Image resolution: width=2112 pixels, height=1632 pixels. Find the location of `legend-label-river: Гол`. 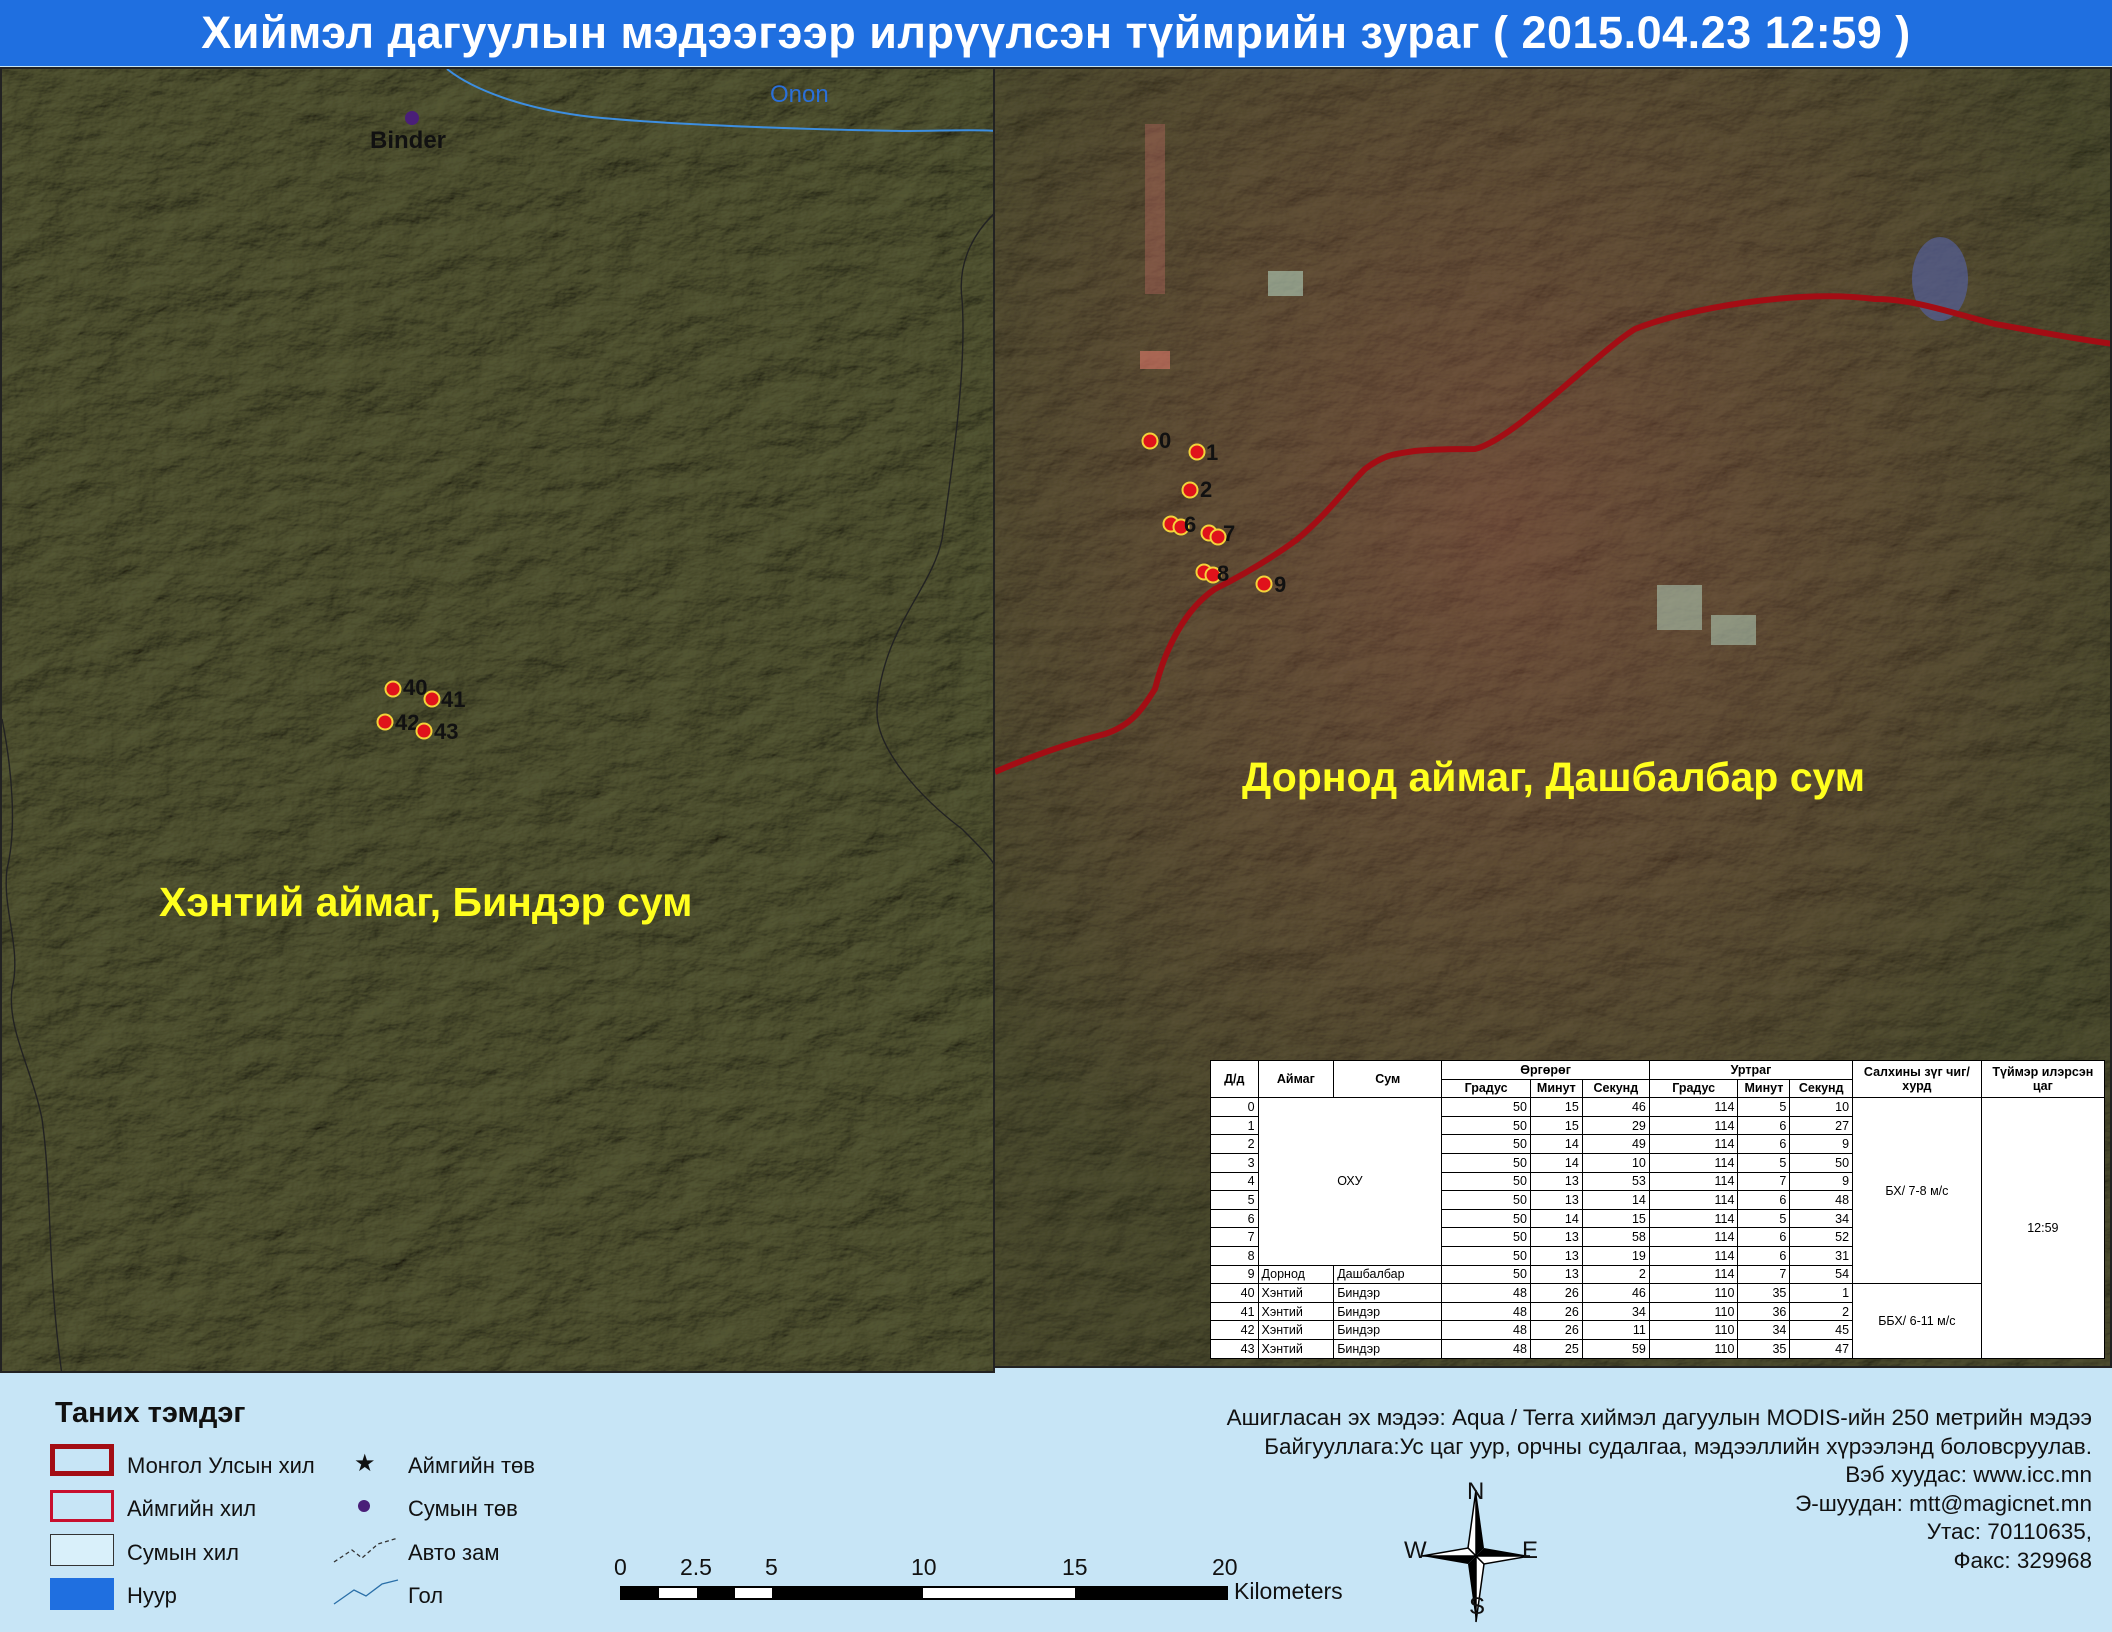

legend-label-river: Гол is located at coordinates (426, 1595).